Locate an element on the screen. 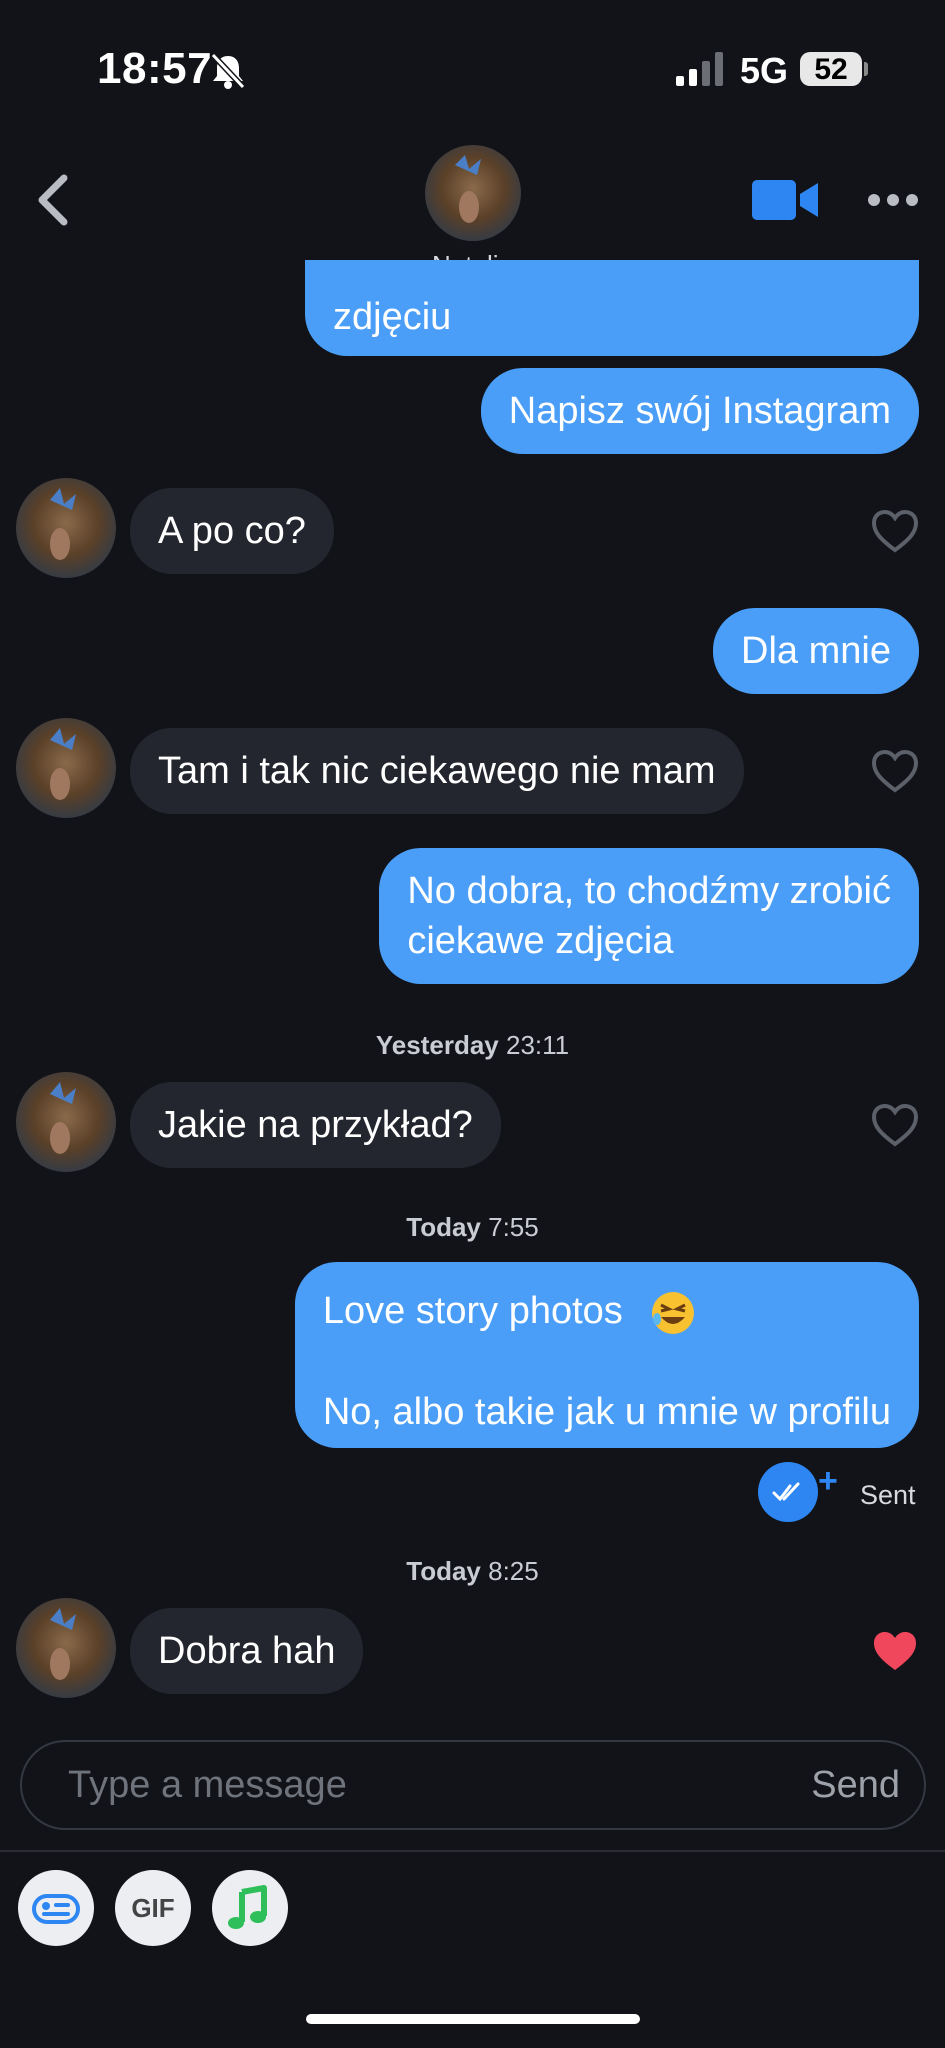 The image size is (945, 2048). message-text: Tam i tak nic ciekawego nie mam is located at coordinates (437, 771).